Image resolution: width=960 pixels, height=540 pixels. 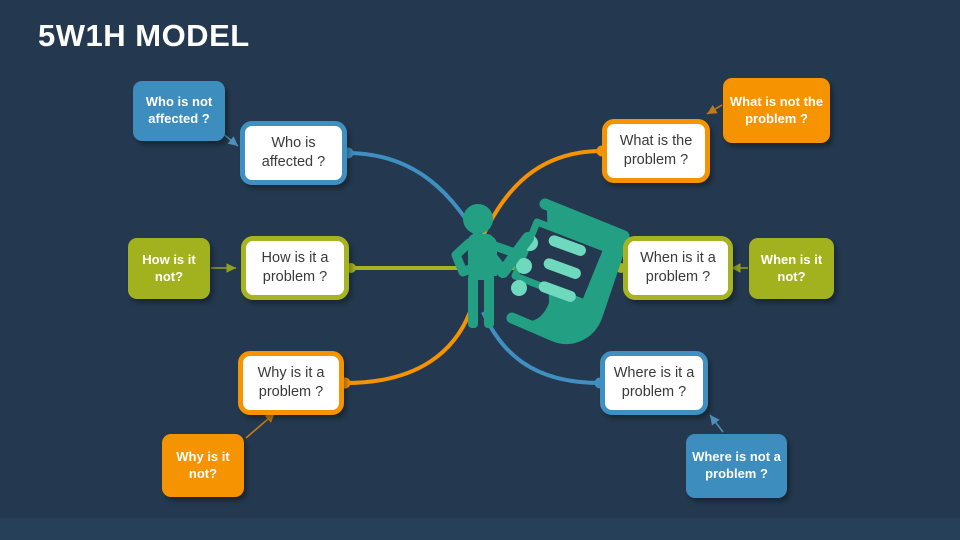 I want to click on node-label: Who is affected ?, so click(x=293, y=152).